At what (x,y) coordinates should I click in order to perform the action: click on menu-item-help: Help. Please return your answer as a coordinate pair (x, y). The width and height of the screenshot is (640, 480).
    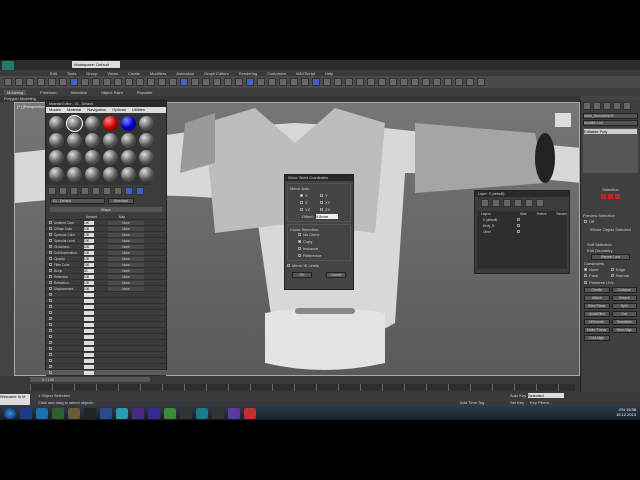
    Looking at the image, I should click on (329, 73).